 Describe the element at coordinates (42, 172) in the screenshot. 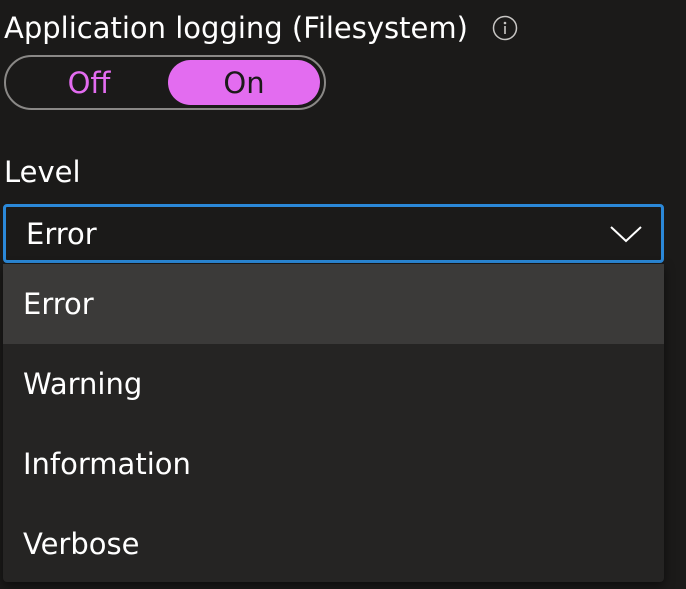

I see `level-label: Level` at that location.